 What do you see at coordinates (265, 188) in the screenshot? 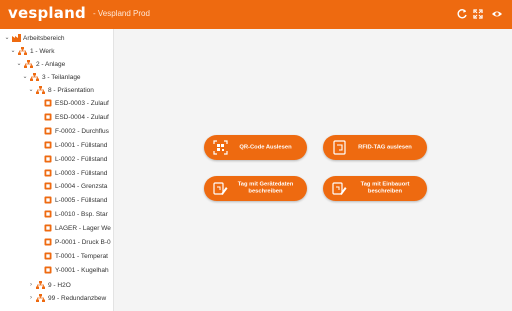
I see `button-label: Tag mit Gerätedaten beschreiben` at bounding box center [265, 188].